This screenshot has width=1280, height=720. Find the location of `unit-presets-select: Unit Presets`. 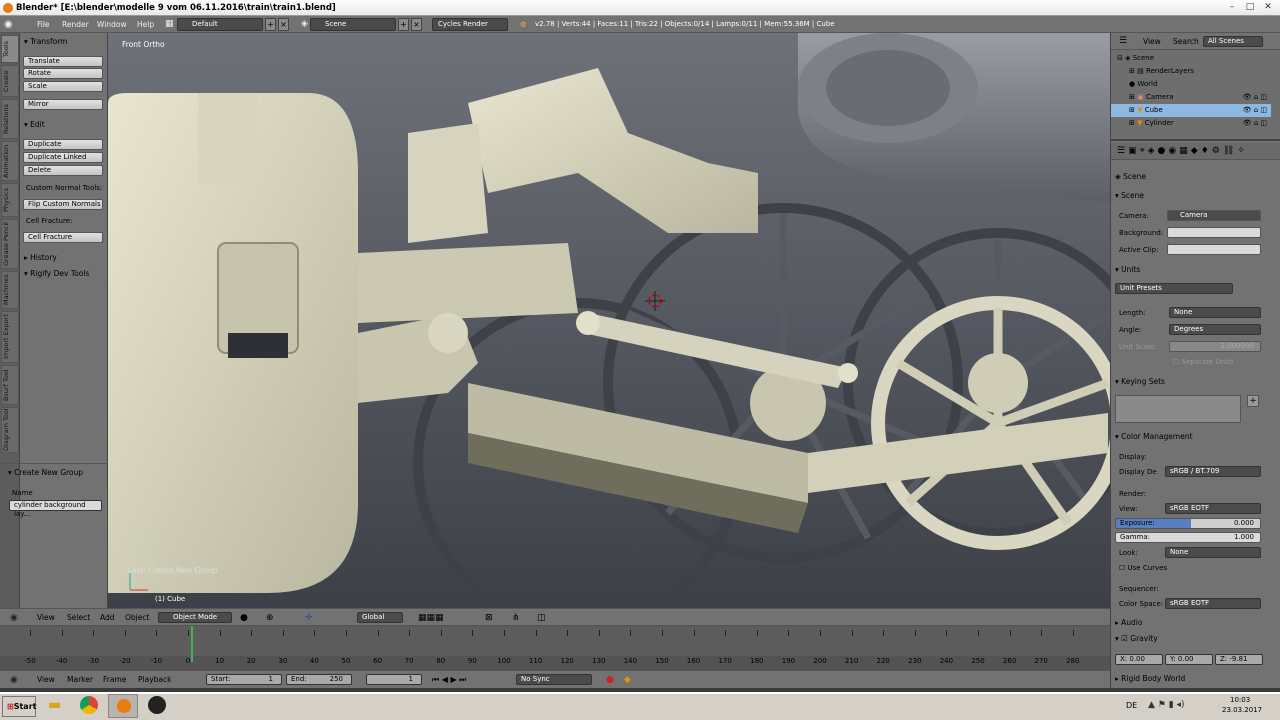

unit-presets-select: Unit Presets is located at coordinates (1174, 288).